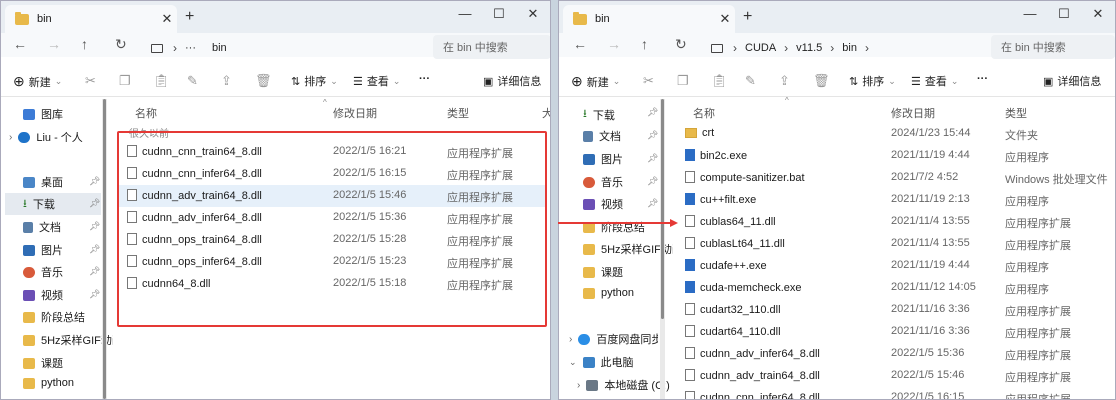  Describe the element at coordinates (760, 48) in the screenshot. I see `breadcrumb-cuda: CUDA` at that location.